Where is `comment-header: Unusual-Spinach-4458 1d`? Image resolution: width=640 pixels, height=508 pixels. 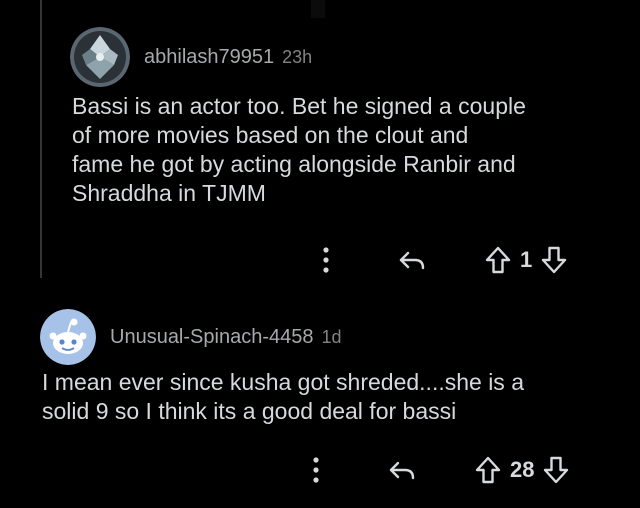
comment-header: Unusual-Spinach-4458 1d is located at coordinates (191, 337).